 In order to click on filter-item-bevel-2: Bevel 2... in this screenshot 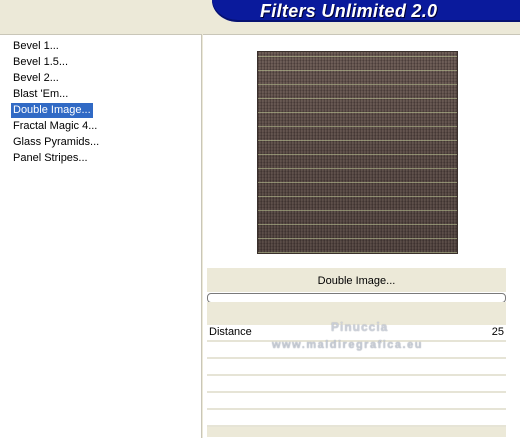, I will do `click(36, 78)`.